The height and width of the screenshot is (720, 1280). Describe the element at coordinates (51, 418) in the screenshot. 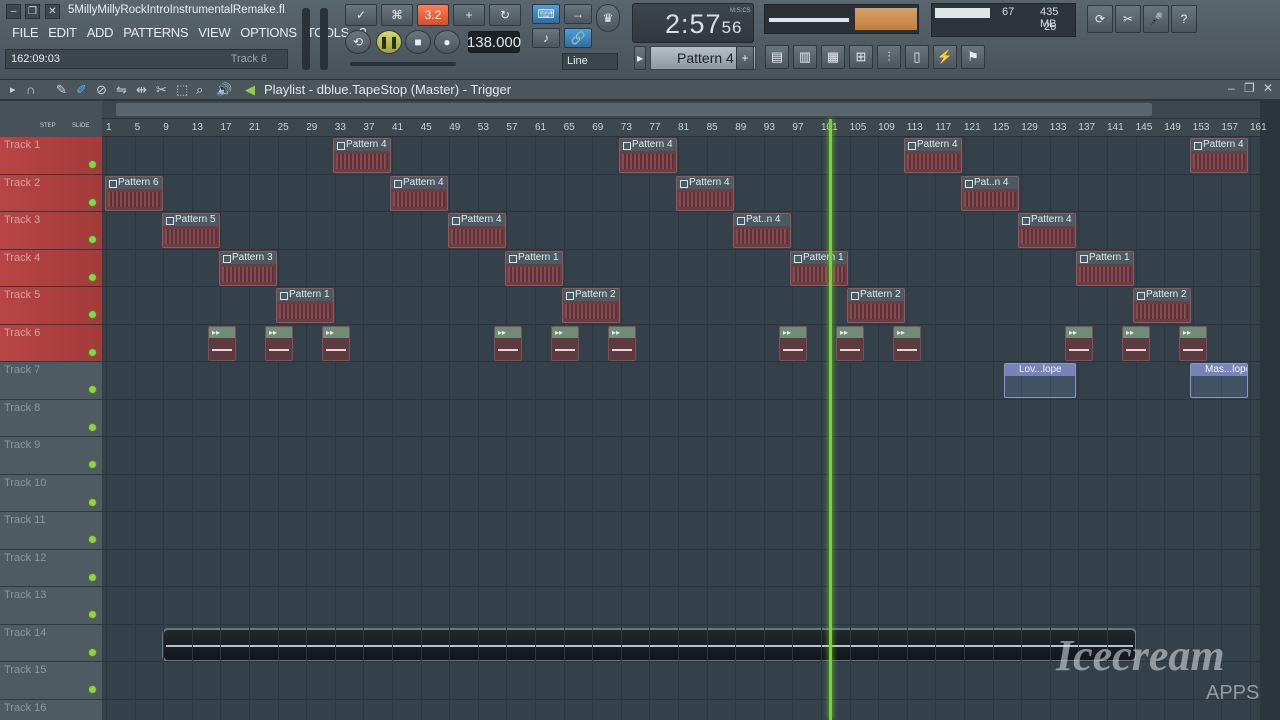

I see `track-header: Track 8` at that location.